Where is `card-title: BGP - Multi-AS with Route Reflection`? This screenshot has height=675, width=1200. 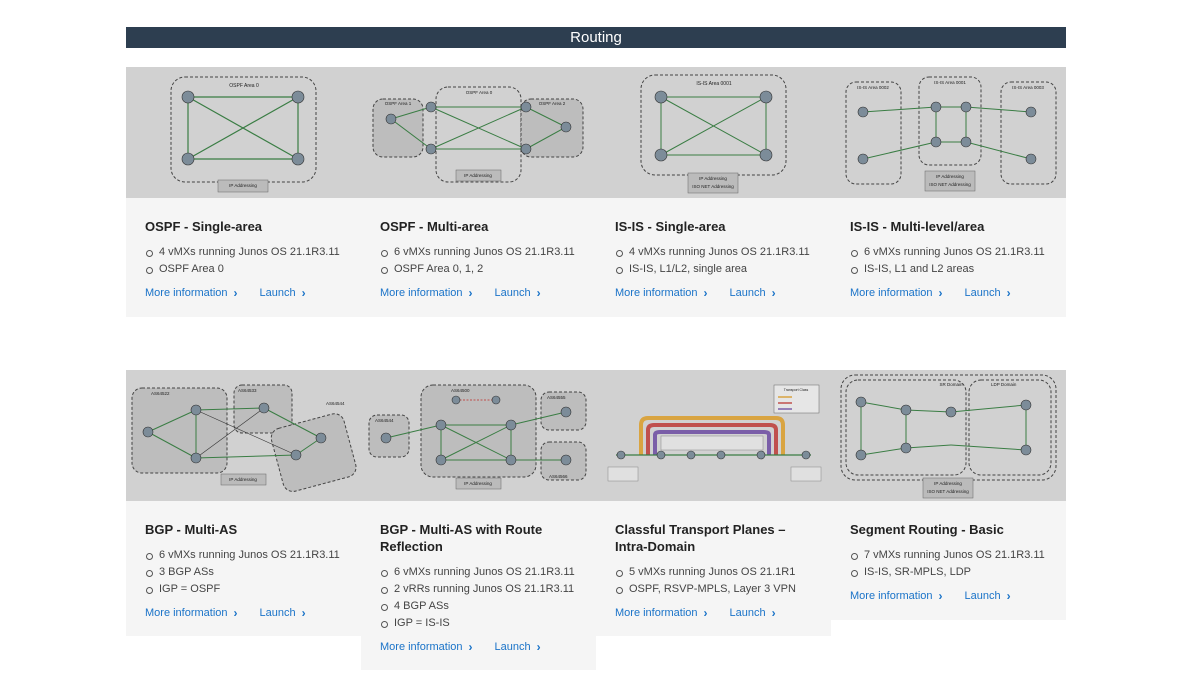 card-title: BGP - Multi-AS with Route Reflection is located at coordinates (461, 538).